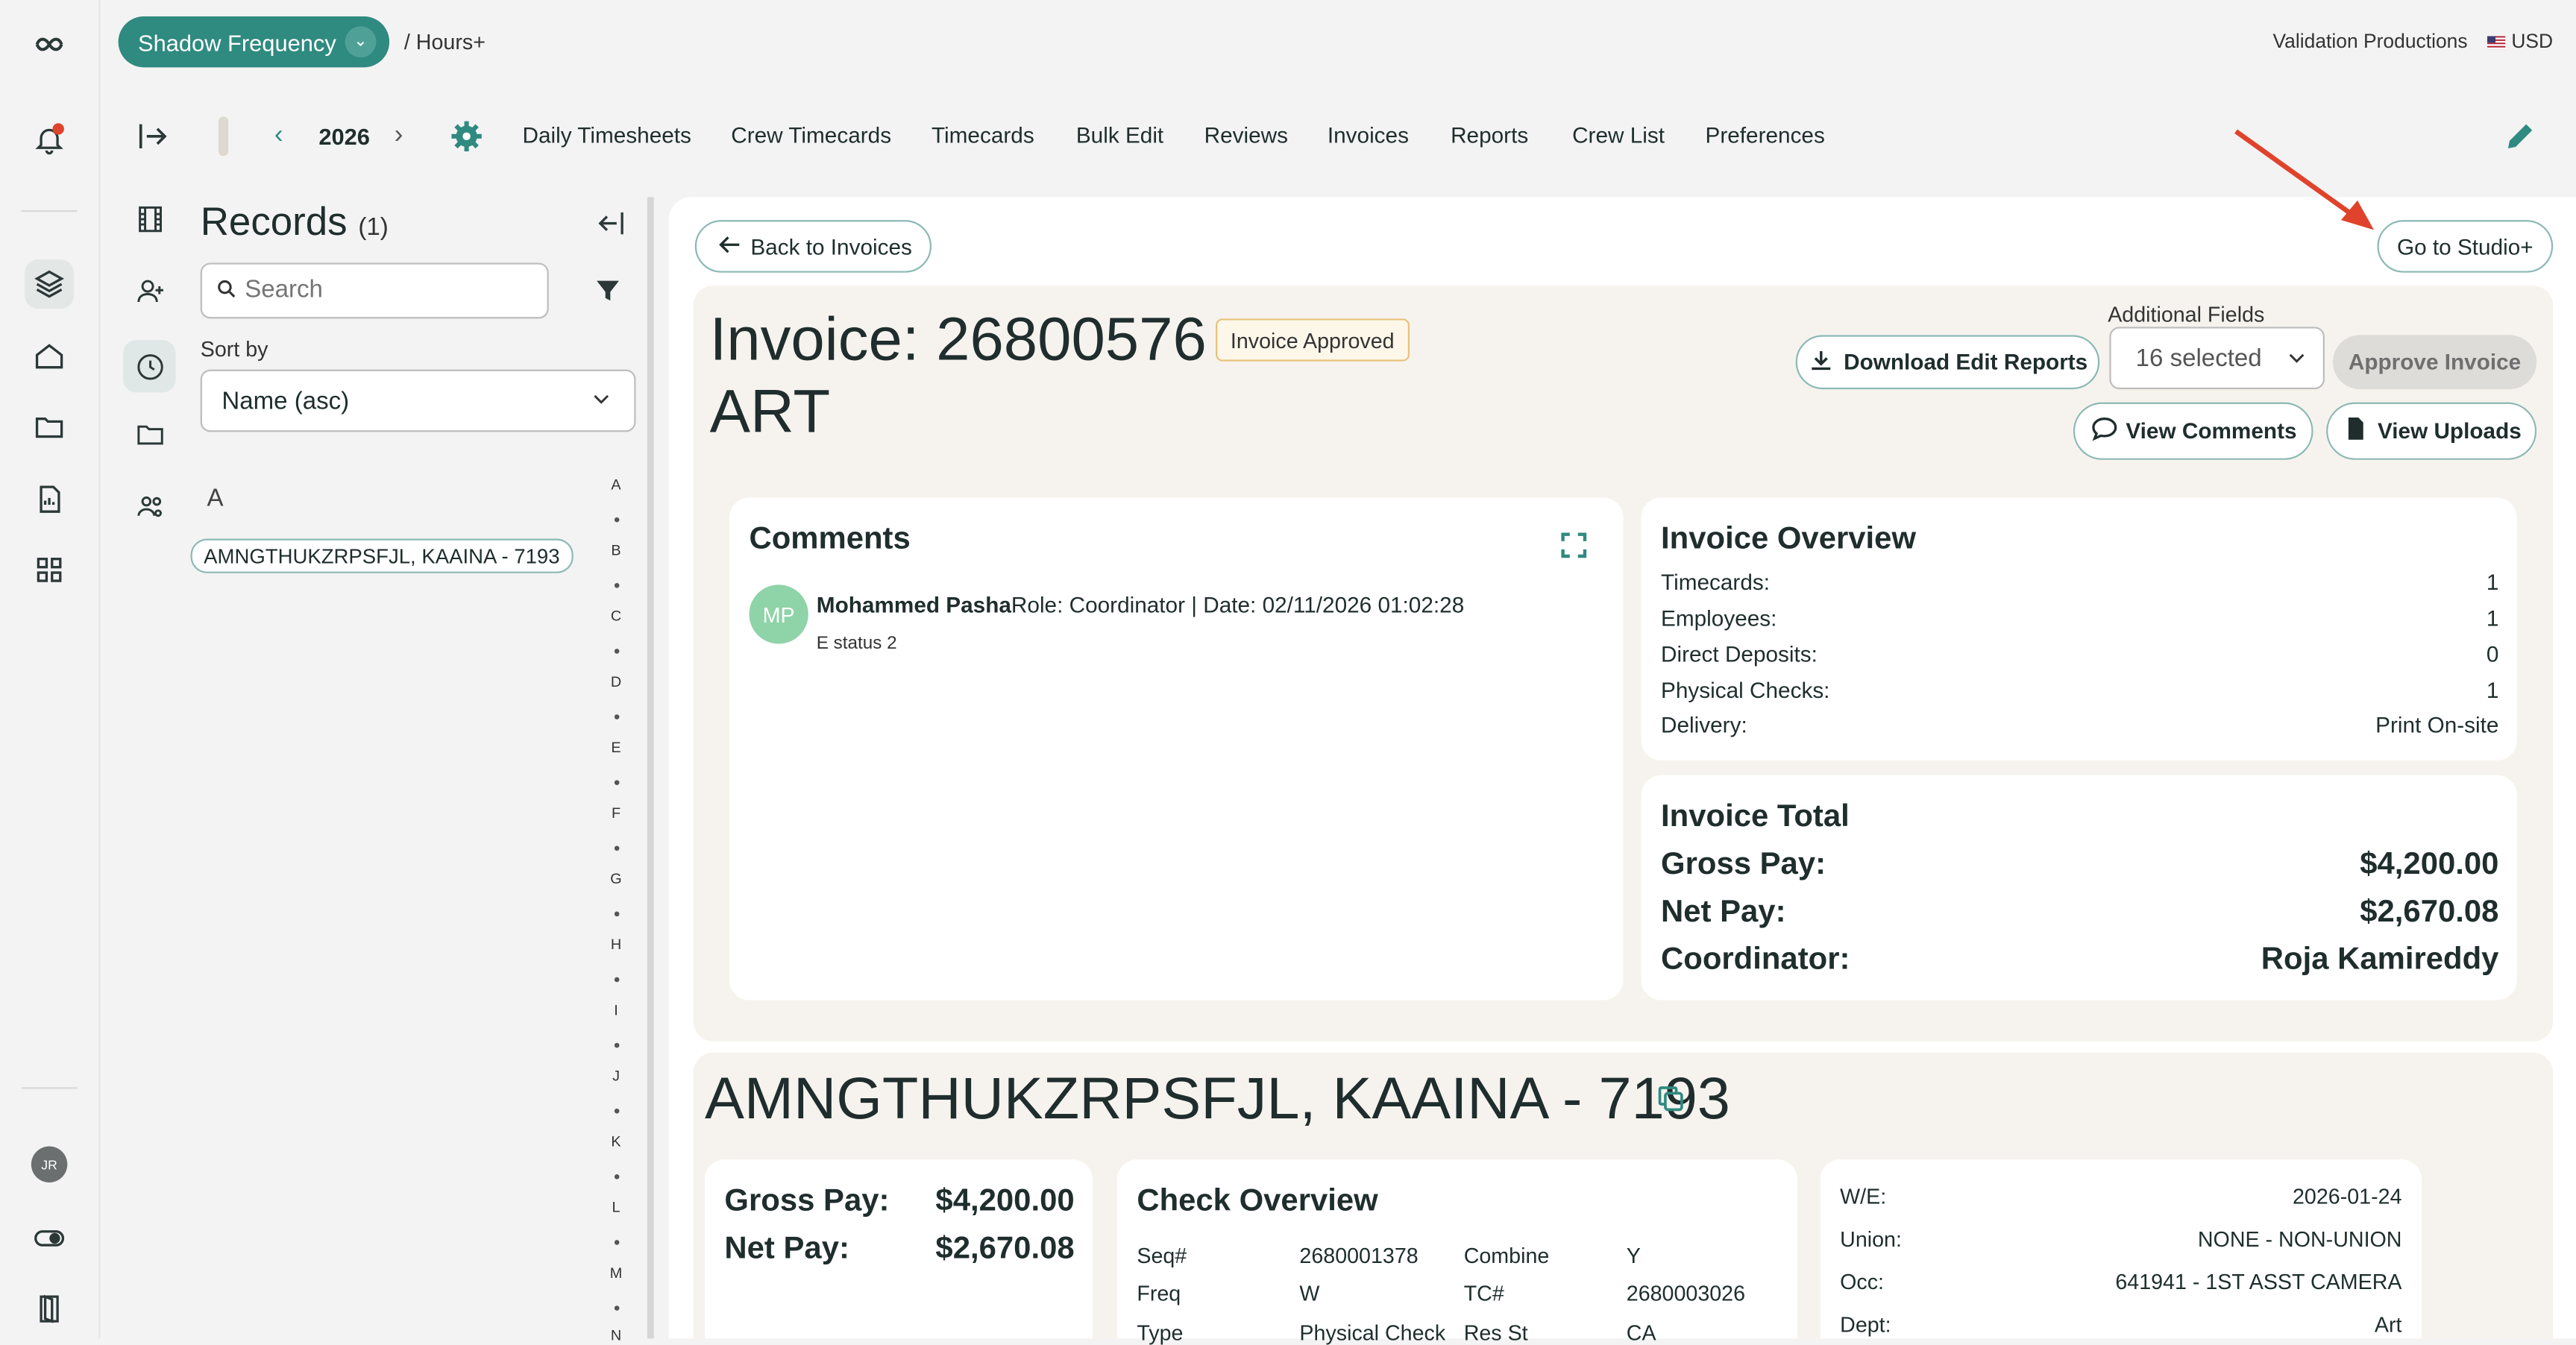 Image resolution: width=2576 pixels, height=1345 pixels. What do you see at coordinates (150, 218) in the screenshot?
I see `film-icon` at bounding box center [150, 218].